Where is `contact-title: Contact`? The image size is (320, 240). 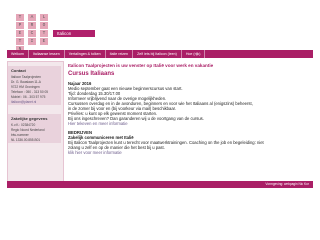 contact-title: Contact is located at coordinates (18, 70).